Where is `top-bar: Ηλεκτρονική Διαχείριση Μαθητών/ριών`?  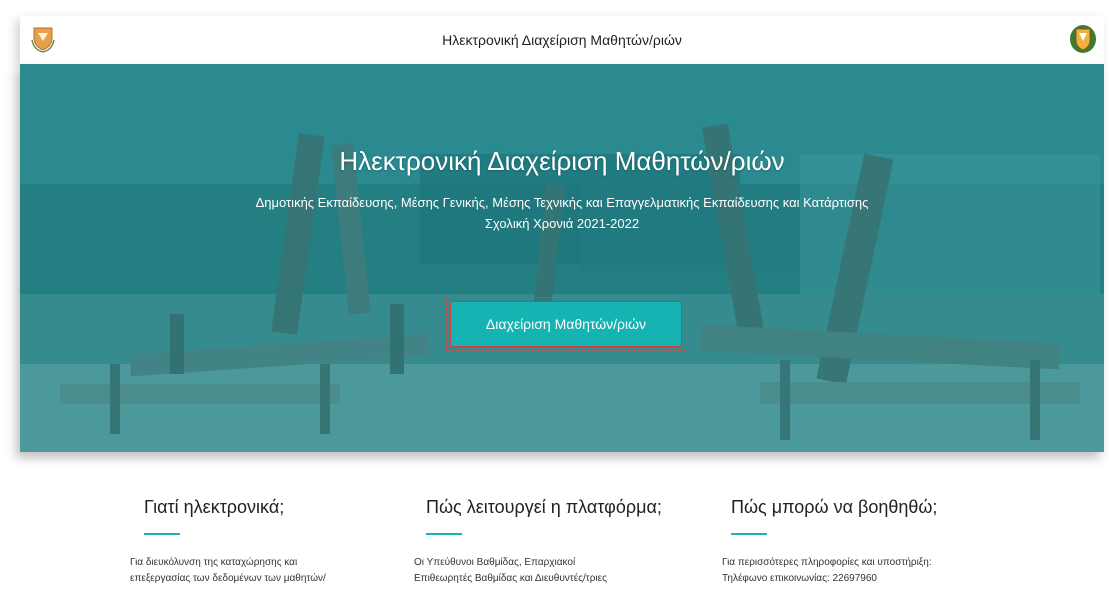
top-bar: Ηλεκτρονική Διαχείριση Μαθητών/ριών is located at coordinates (562, 40).